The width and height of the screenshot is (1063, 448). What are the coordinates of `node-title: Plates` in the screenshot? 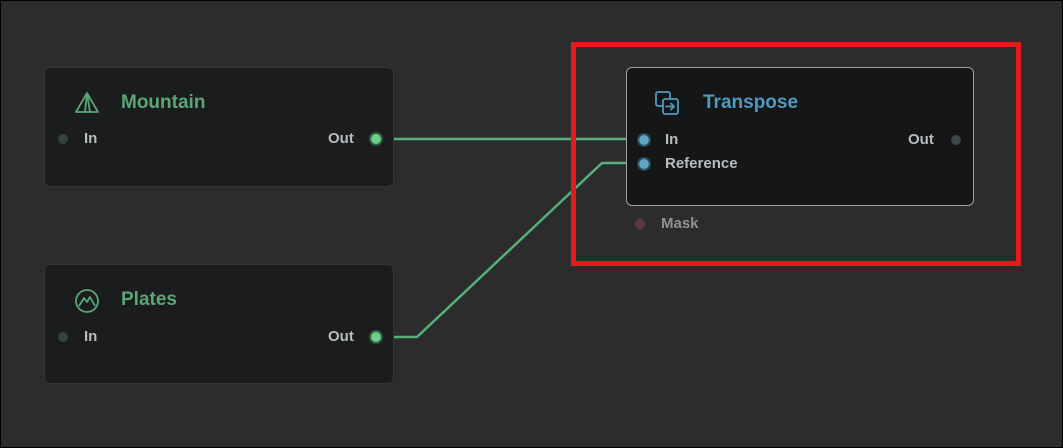 It's located at (149, 299).